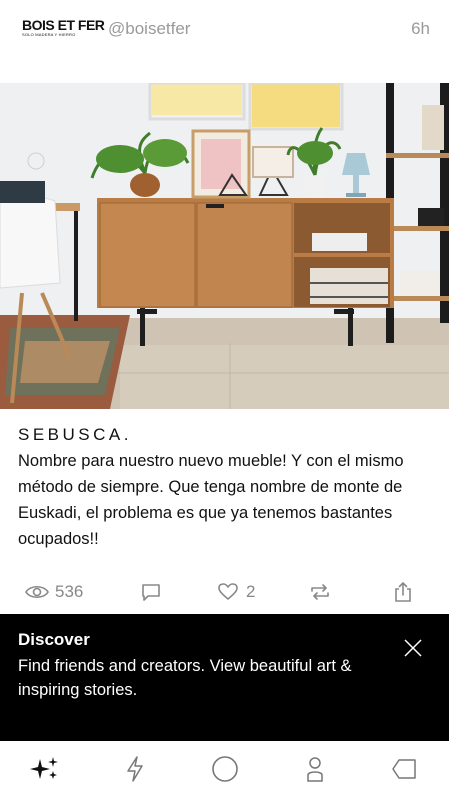 The image size is (449, 800). I want to click on comment-icon, so click(151, 592).